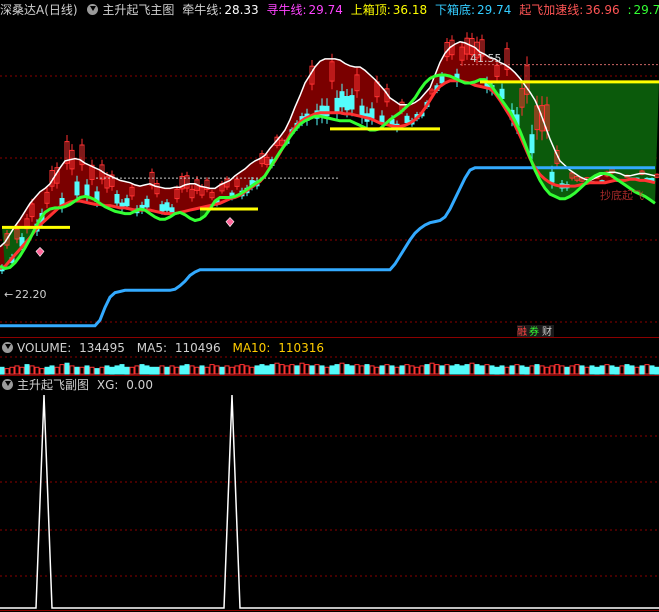 The width and height of the screenshot is (659, 612). What do you see at coordinates (534, 331) in the screenshot?
I see `svg-text: 券` at bounding box center [534, 331].